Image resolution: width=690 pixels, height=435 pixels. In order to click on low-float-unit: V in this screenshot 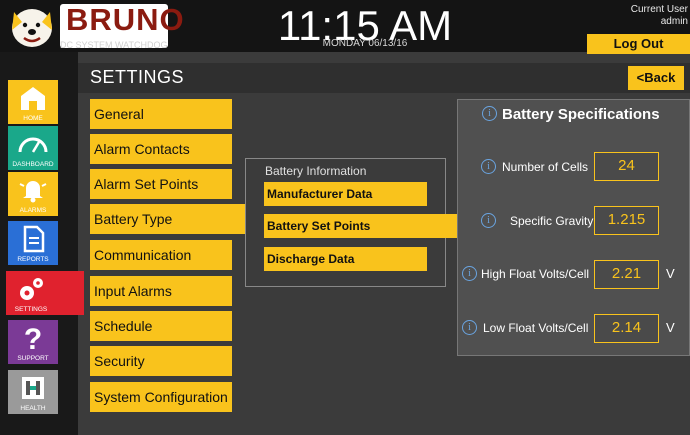, I will do `click(670, 327)`.